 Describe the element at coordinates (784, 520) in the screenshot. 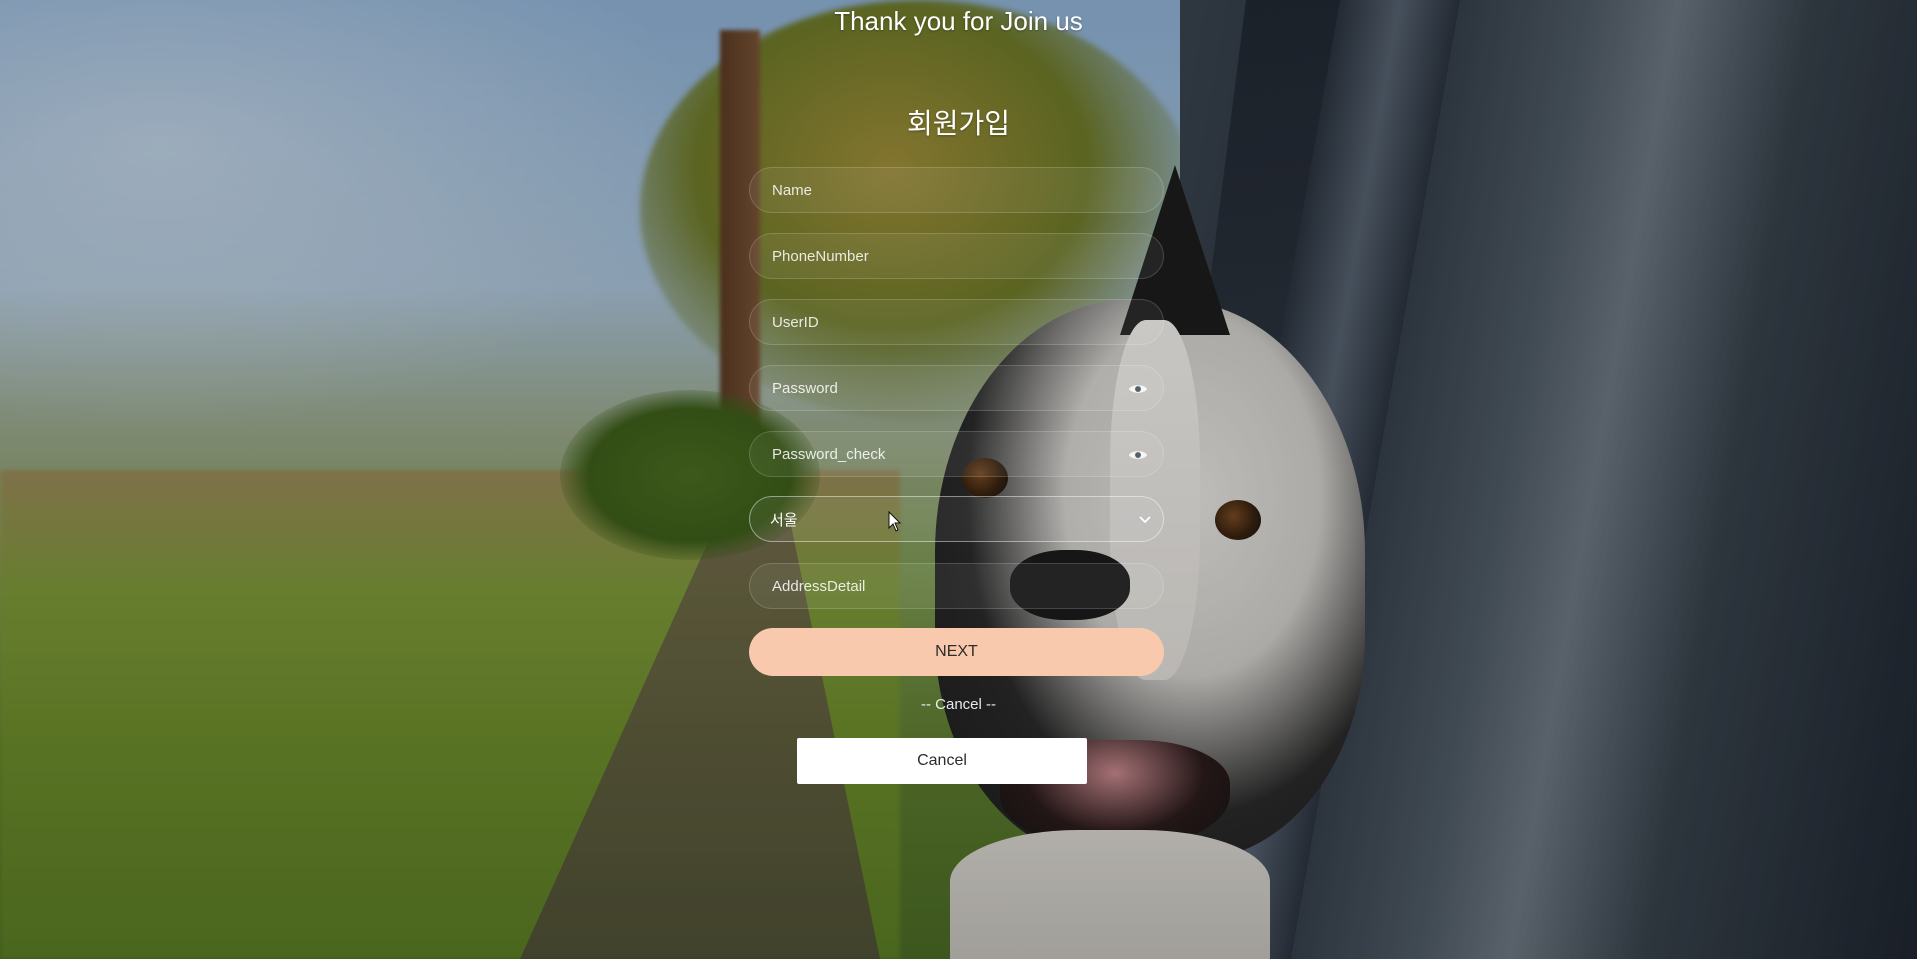

I see `region-select-value: 서울` at that location.